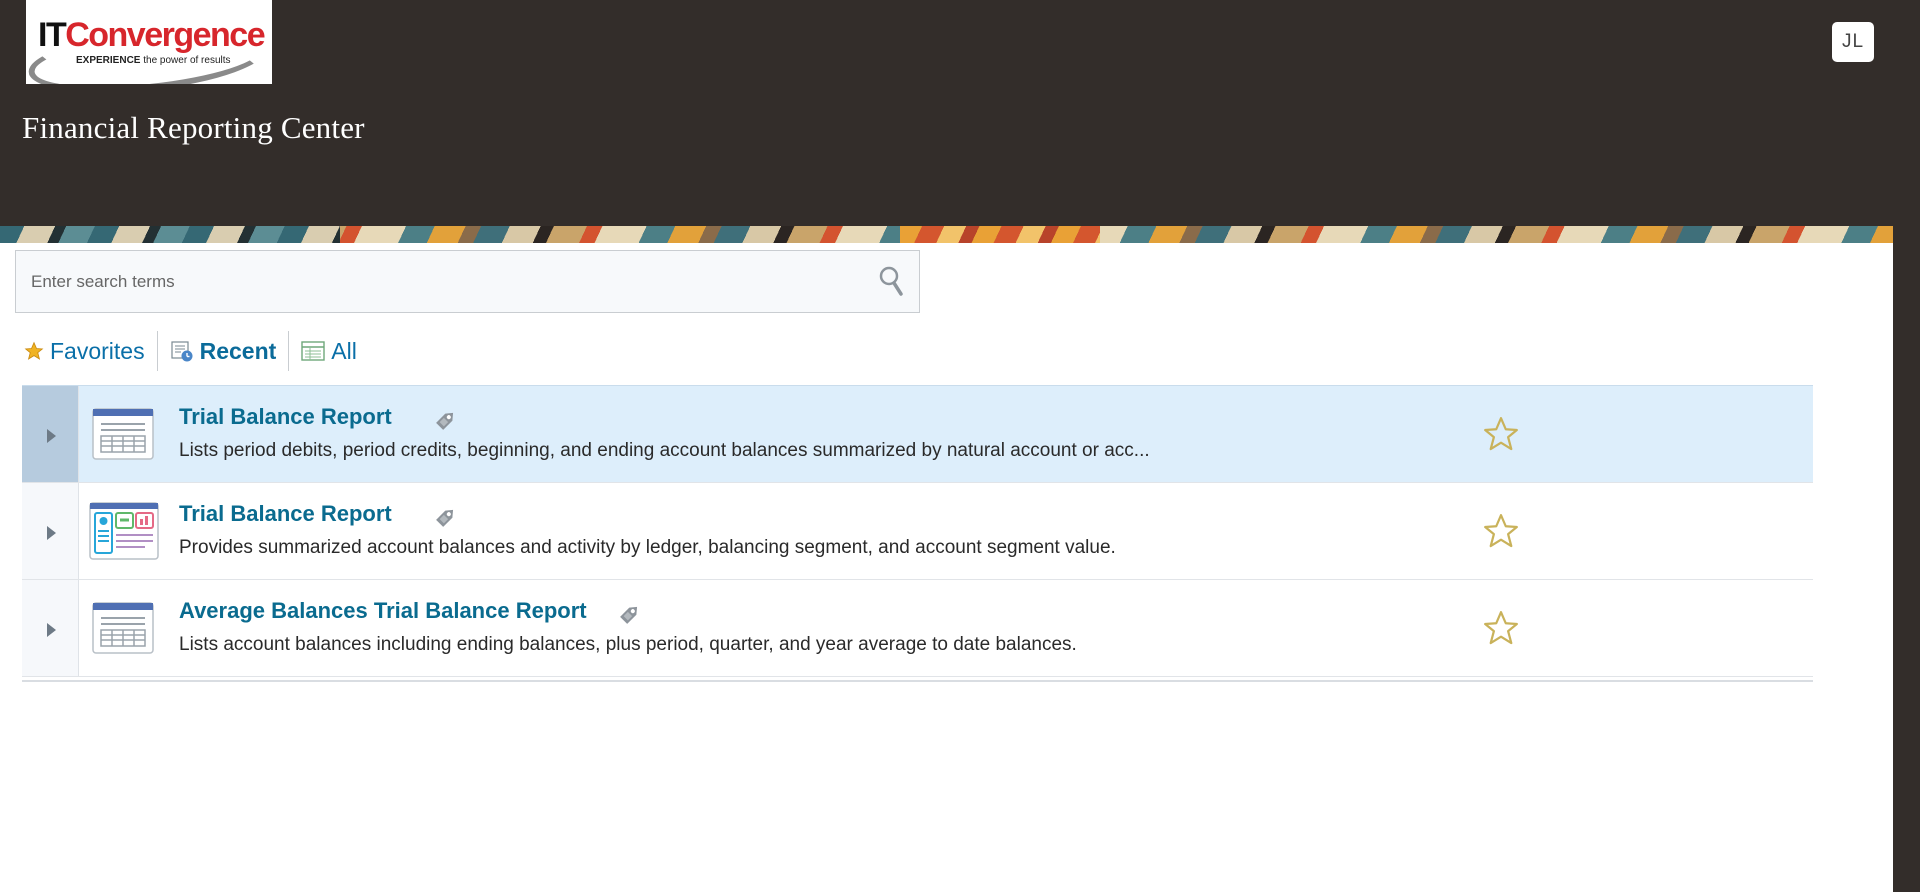  Describe the element at coordinates (182, 351) in the screenshot. I see `recent-icon` at that location.